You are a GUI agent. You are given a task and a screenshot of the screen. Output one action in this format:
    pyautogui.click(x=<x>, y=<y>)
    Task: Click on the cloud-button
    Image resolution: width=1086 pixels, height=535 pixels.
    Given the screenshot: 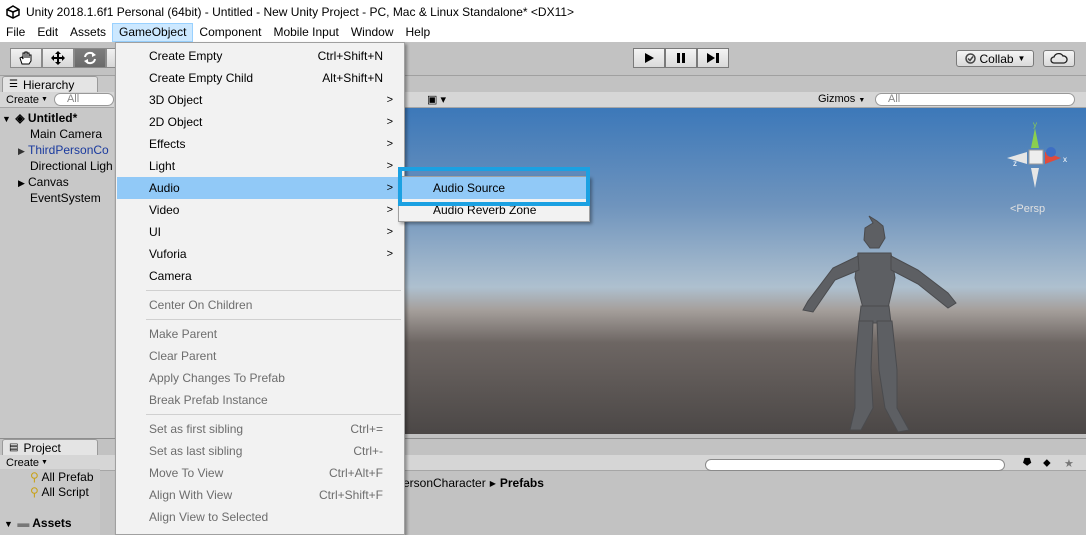 What is the action you would take?
    pyautogui.click(x=1059, y=58)
    